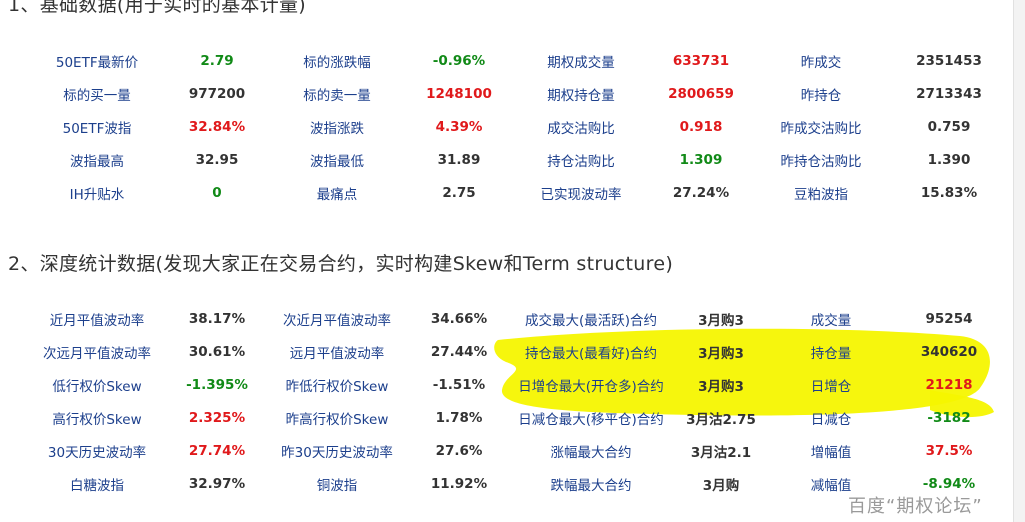  I want to click on metric-label: 昨持仓沽购比, so click(821, 161).